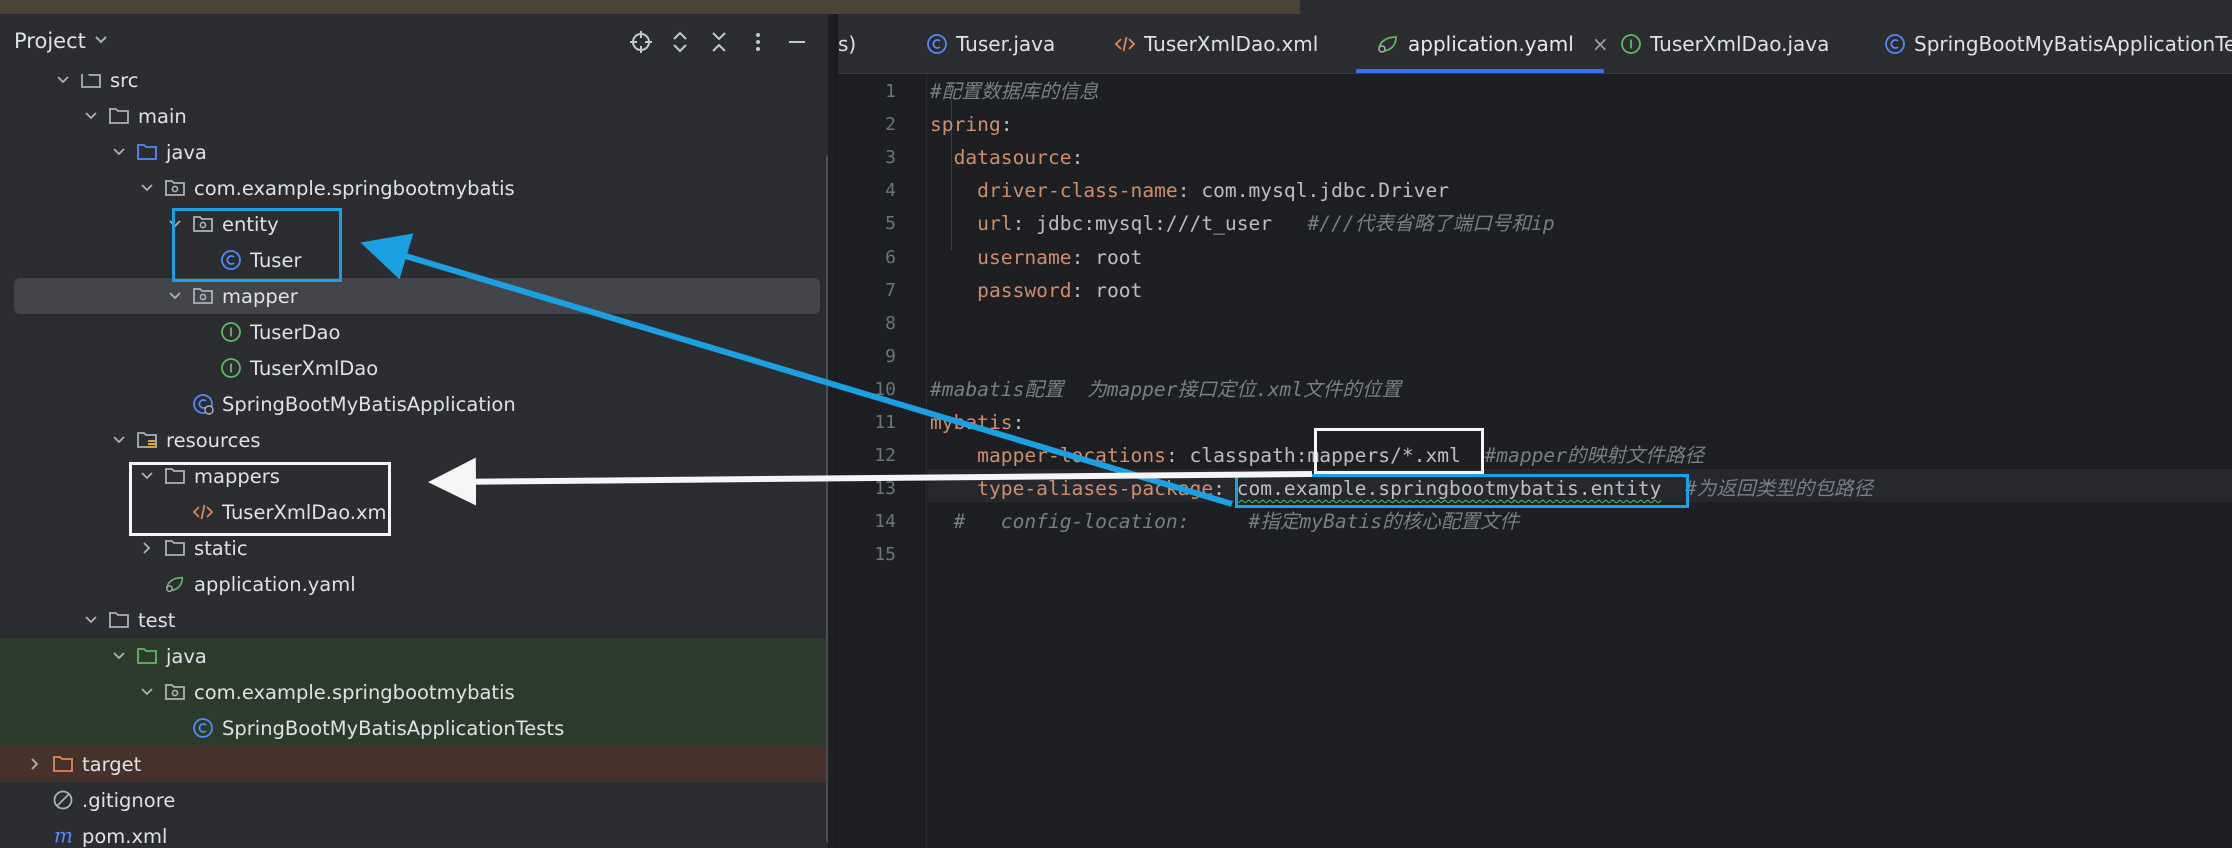 Image resolution: width=2232 pixels, height=848 pixels. What do you see at coordinates (250, 224) in the screenshot?
I see `tree-item-label: entity` at bounding box center [250, 224].